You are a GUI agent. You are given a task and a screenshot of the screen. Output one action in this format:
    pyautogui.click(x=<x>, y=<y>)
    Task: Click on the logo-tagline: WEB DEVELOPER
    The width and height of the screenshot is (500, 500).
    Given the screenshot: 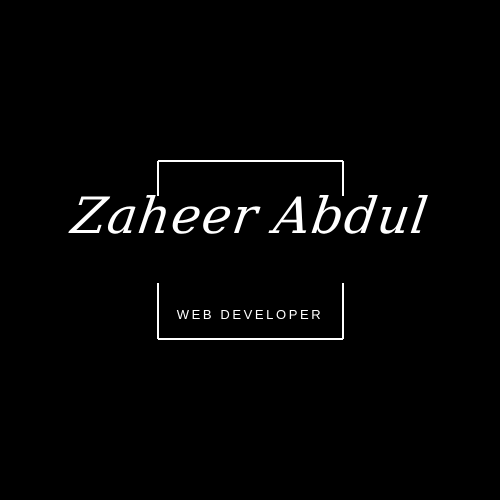 What is the action you would take?
    pyautogui.click(x=250, y=314)
    